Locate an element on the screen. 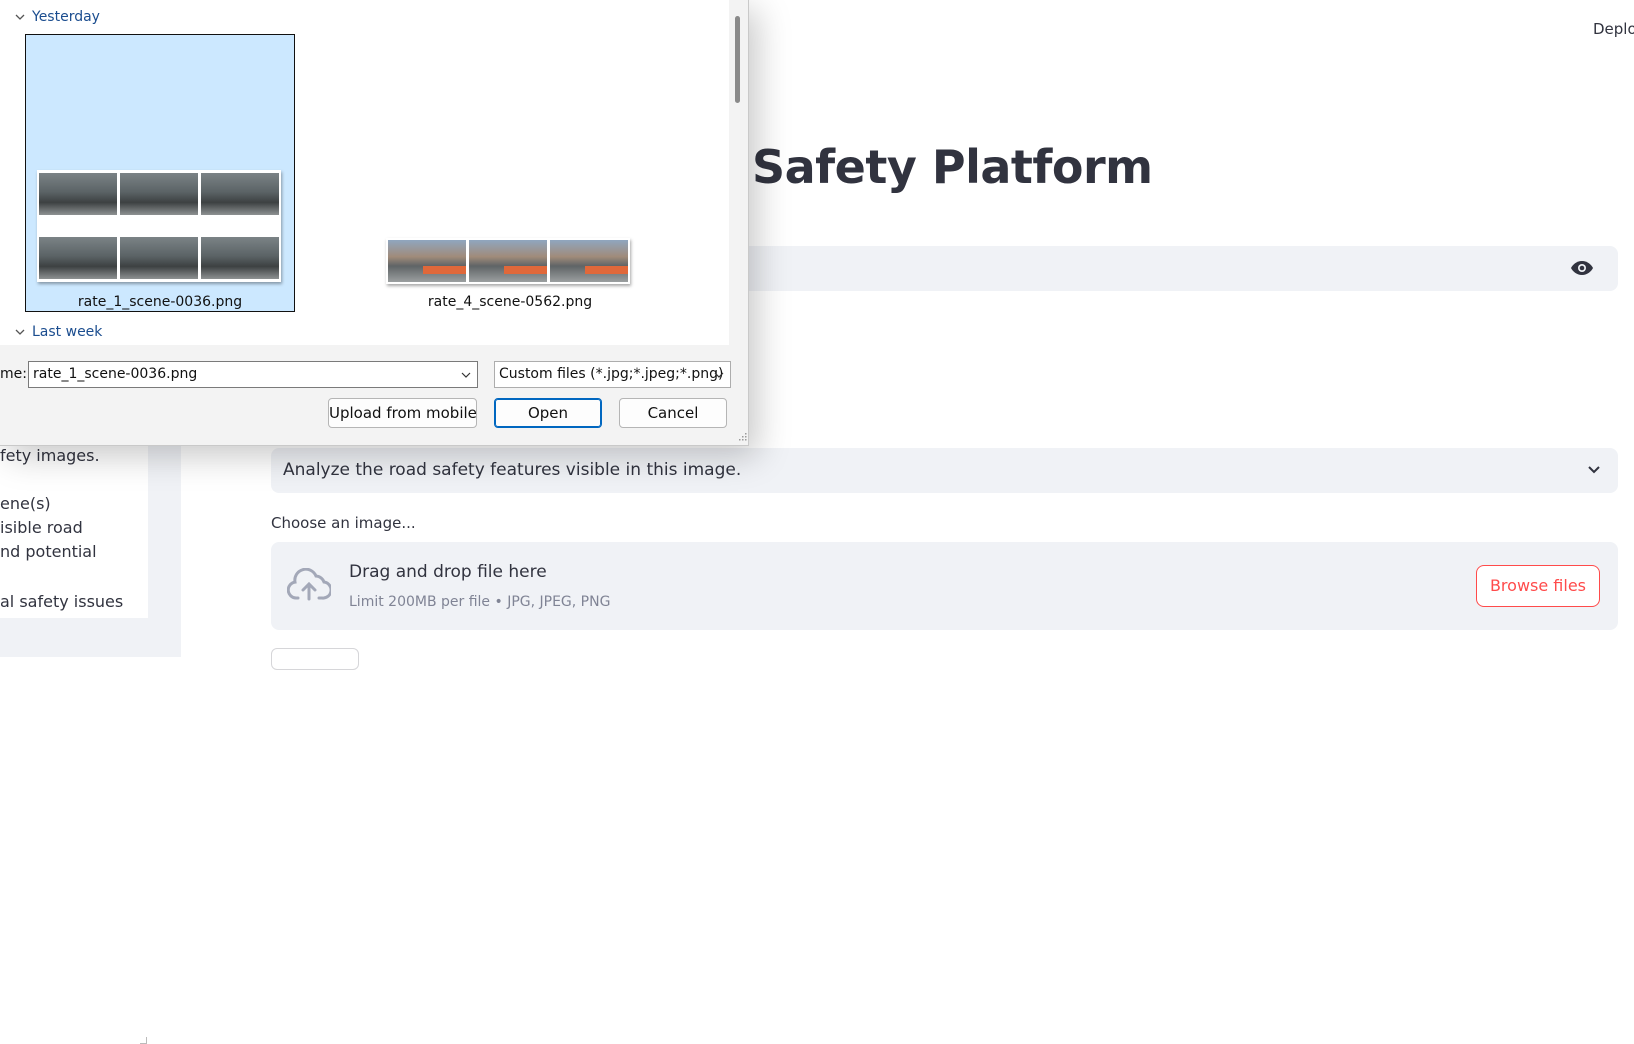 This screenshot has height=1044, width=1634. sidebar-text-line: al safety issues is located at coordinates (62, 601).